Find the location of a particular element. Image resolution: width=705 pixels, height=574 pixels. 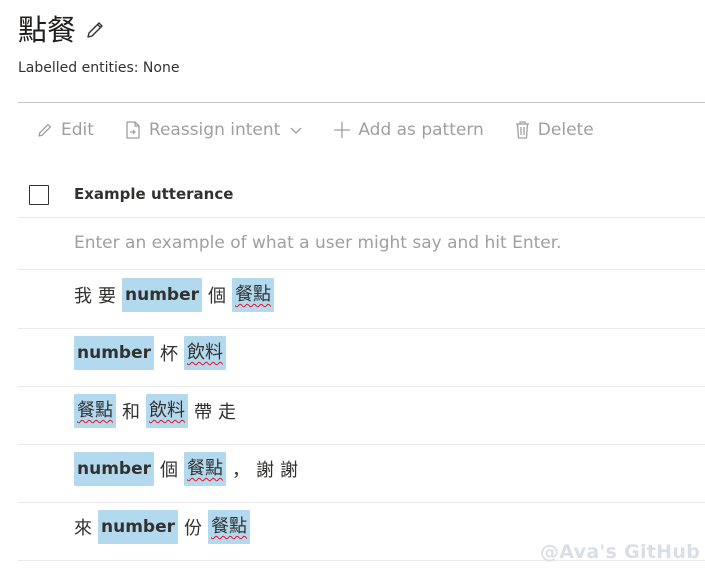

page-title: 點餐 is located at coordinates (47, 30).